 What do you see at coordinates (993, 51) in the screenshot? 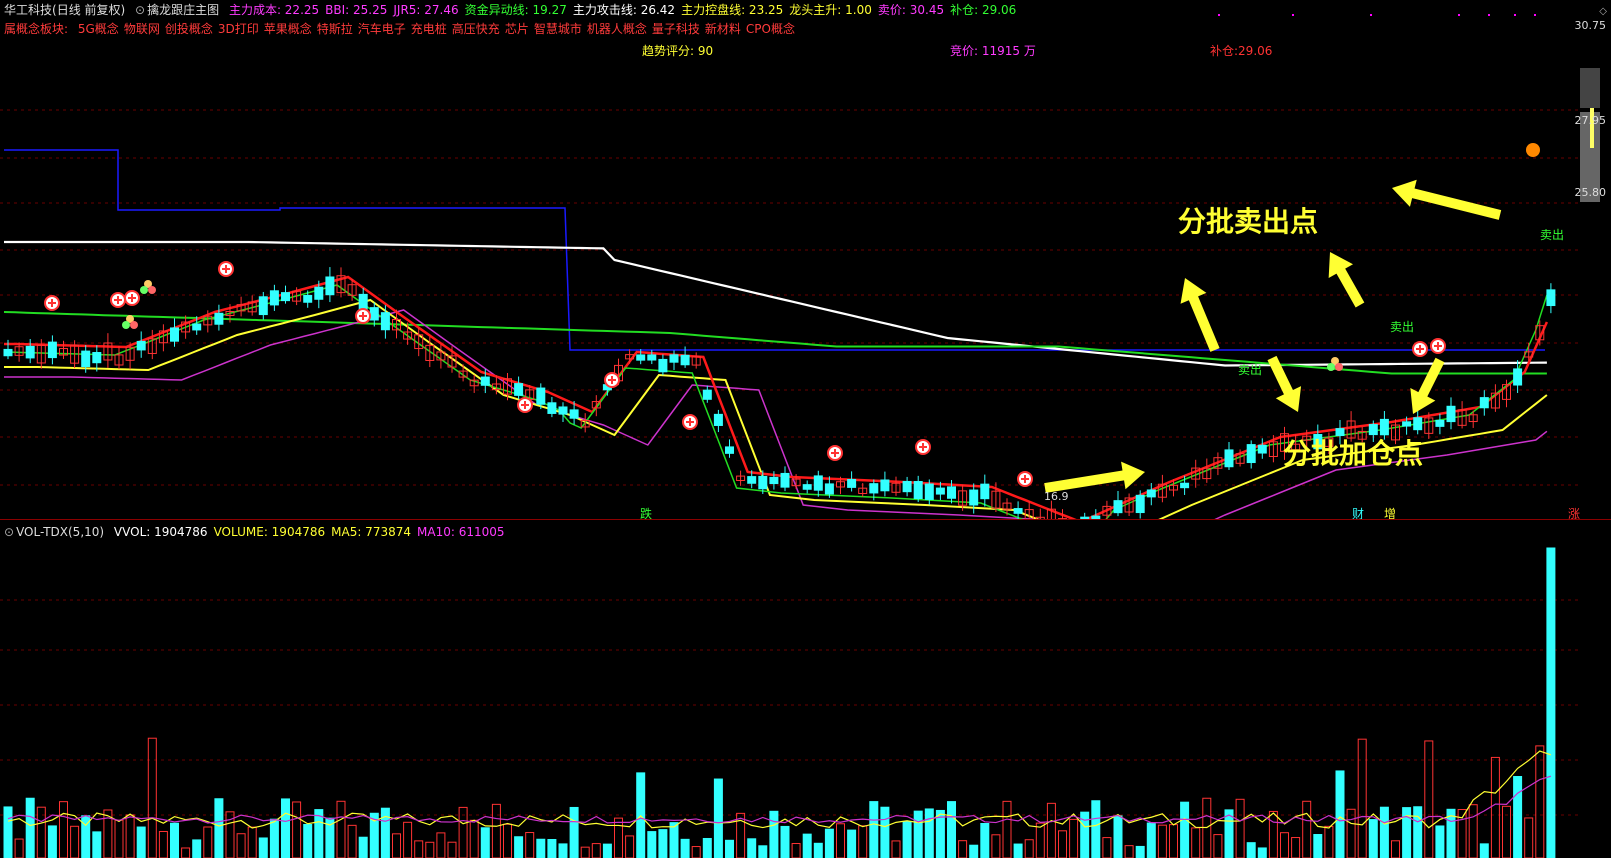
I see `bid-amount: 竞价: 11915 万` at bounding box center [993, 51].